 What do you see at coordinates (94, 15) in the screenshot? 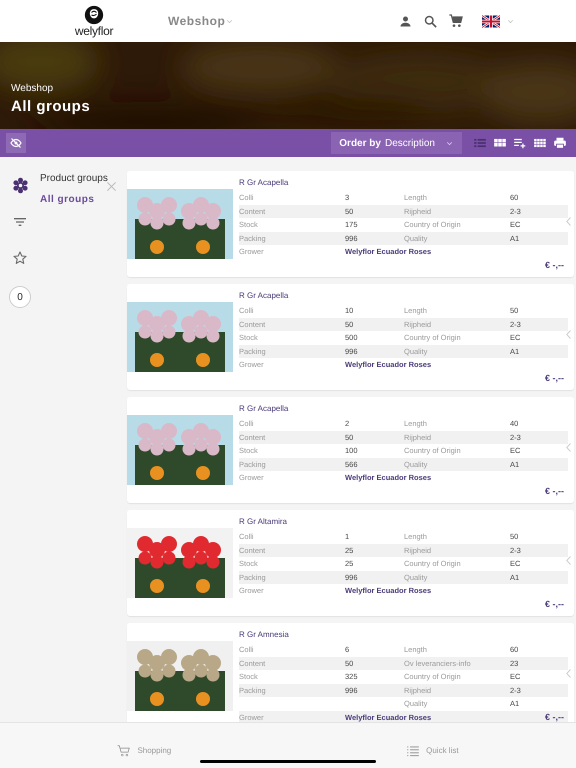
I see `rose-logo-icon` at bounding box center [94, 15].